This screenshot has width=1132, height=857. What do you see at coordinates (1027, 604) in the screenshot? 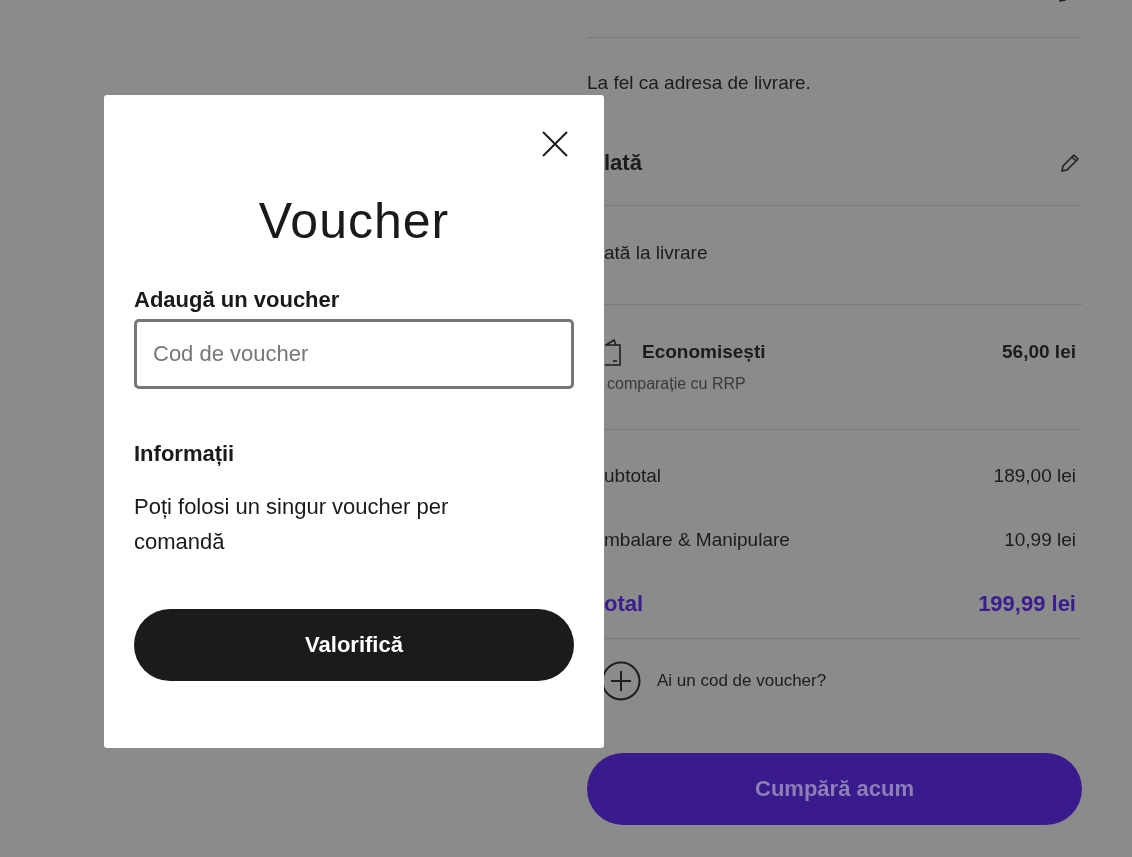
I see `summary-value: 199,99 lei` at bounding box center [1027, 604].